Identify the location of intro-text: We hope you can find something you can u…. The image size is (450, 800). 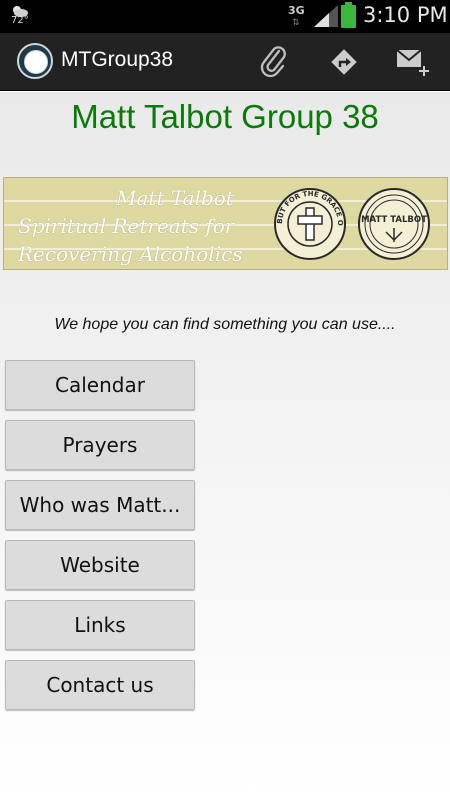
(225, 324).